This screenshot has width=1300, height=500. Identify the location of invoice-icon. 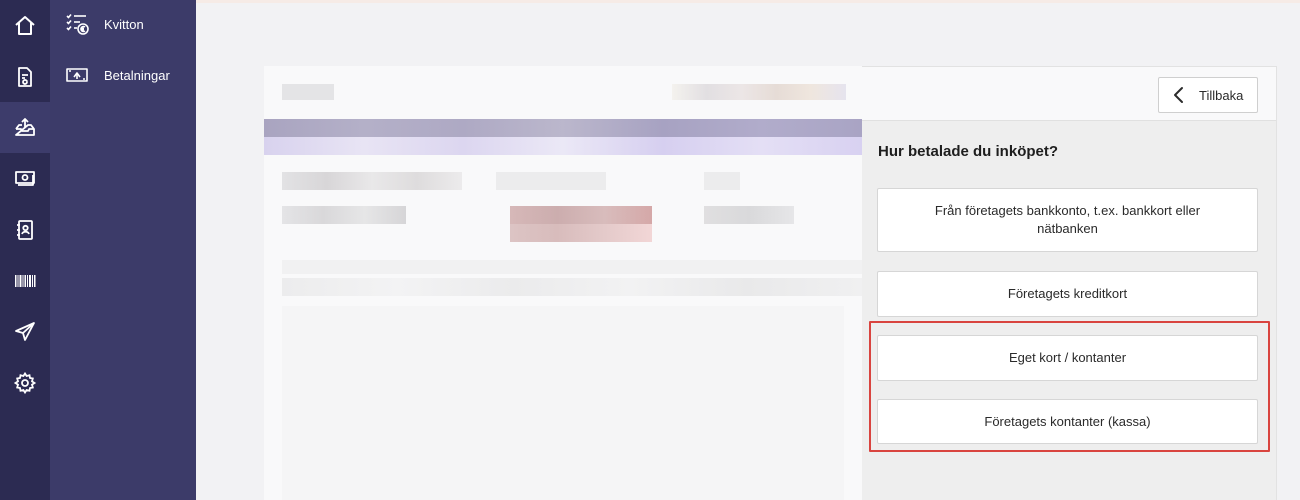
(25, 76).